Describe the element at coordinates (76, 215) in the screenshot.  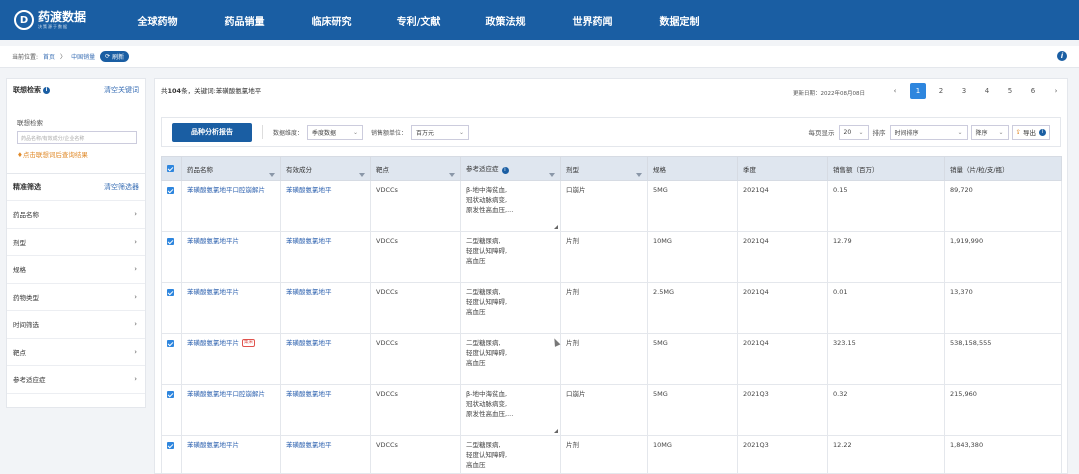
I see `filter-item: 药品名称 ›` at that location.